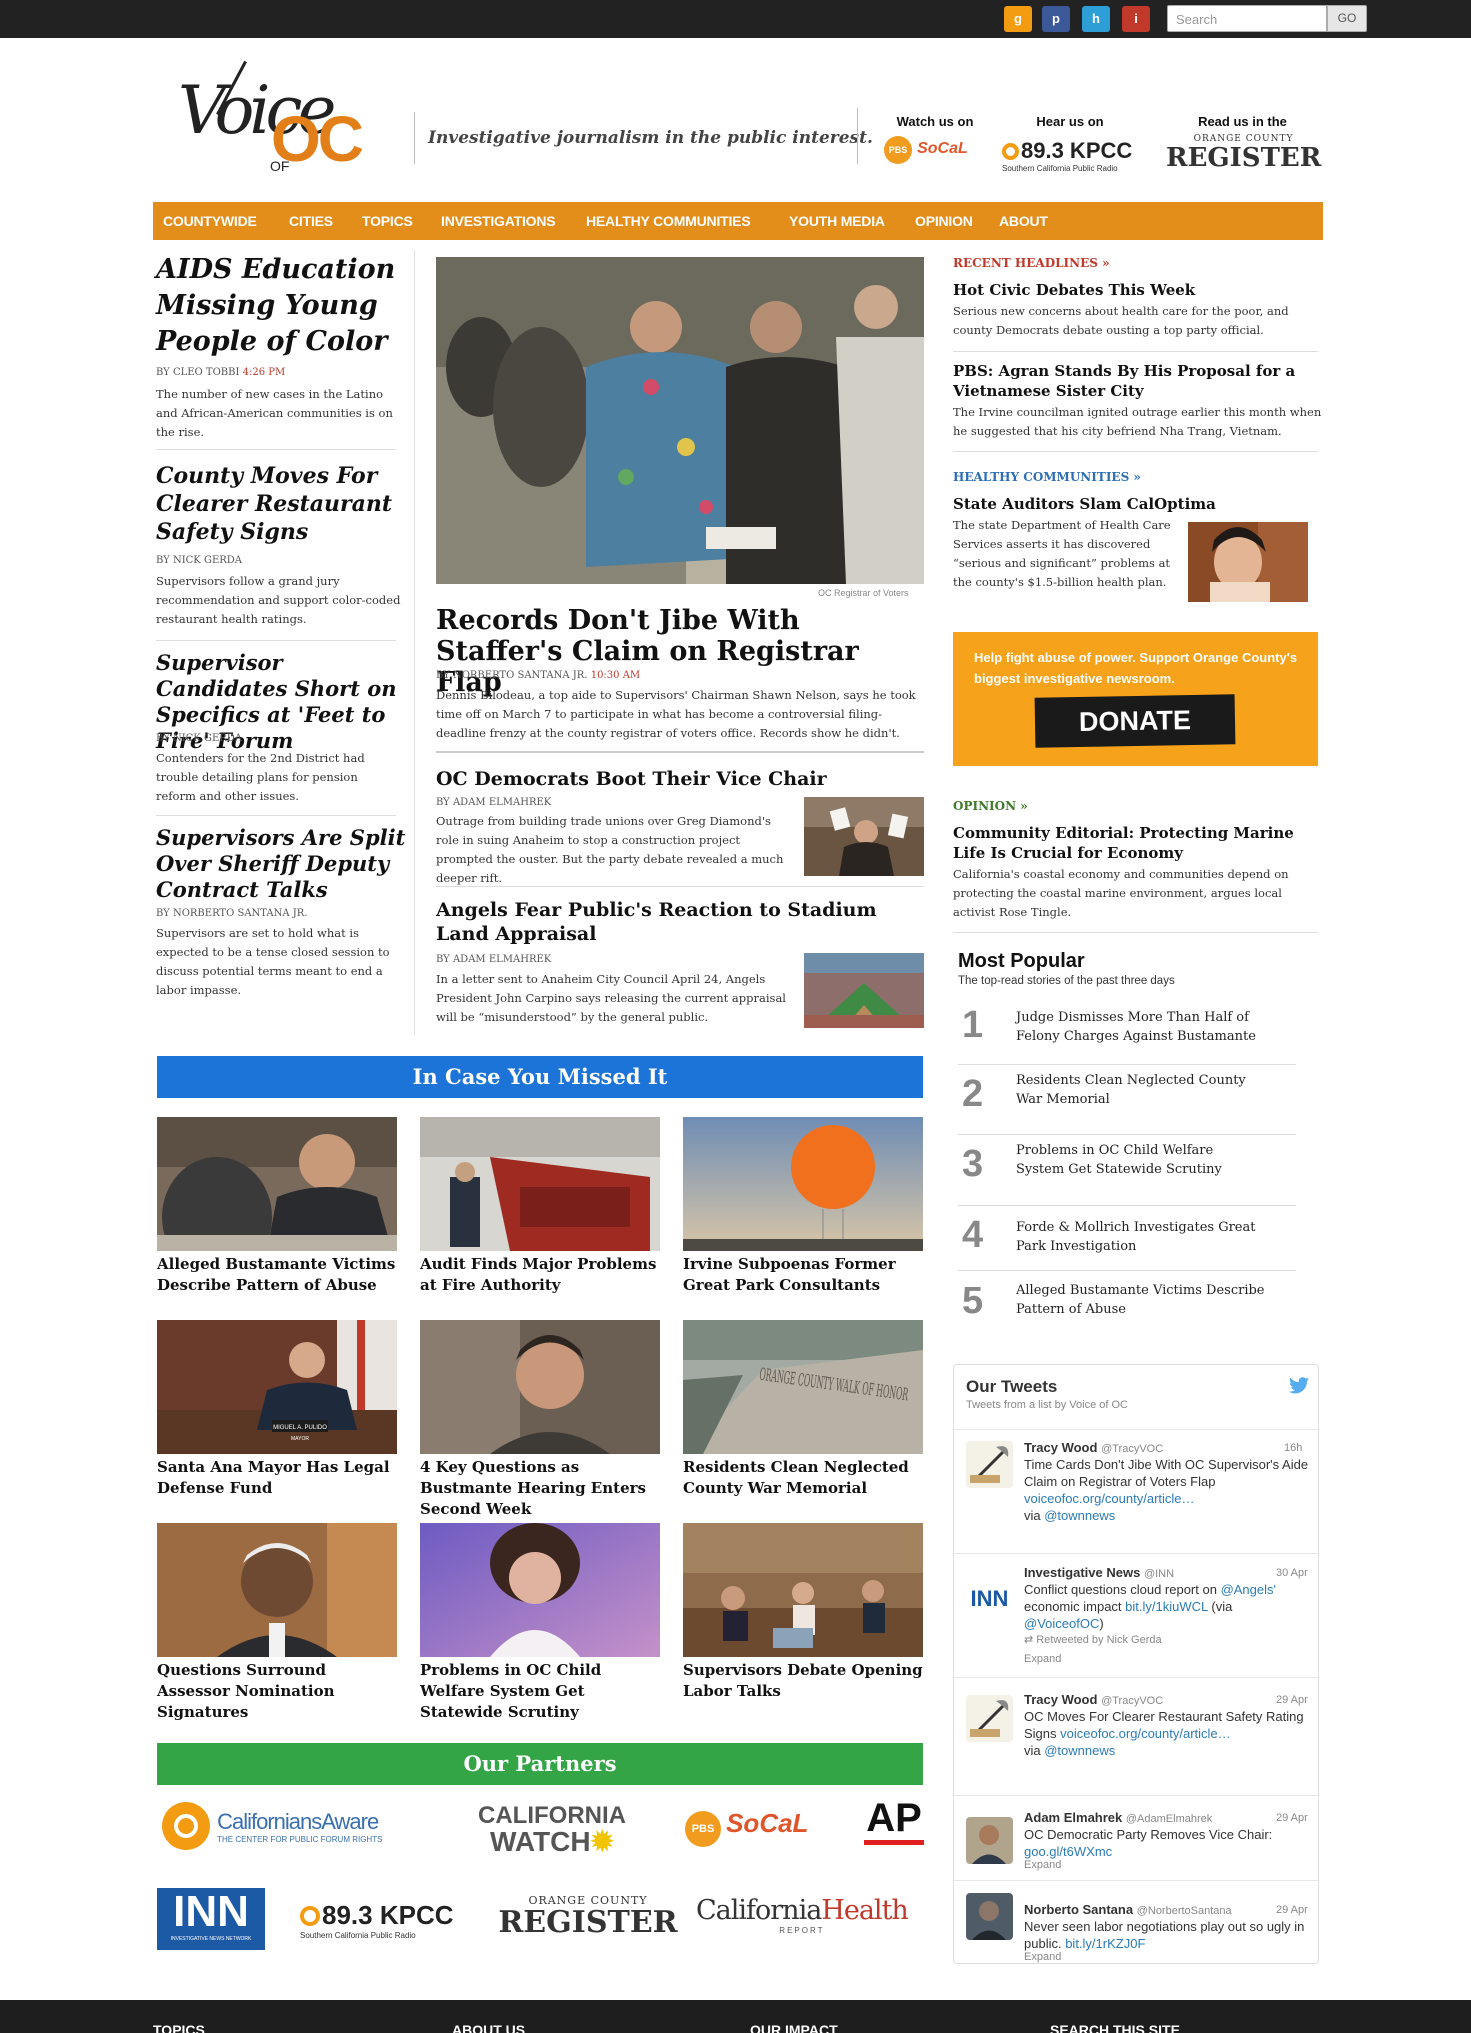 The image size is (1471, 2033). I want to click on footer-about-us: ABOUT US, so click(488, 2027).